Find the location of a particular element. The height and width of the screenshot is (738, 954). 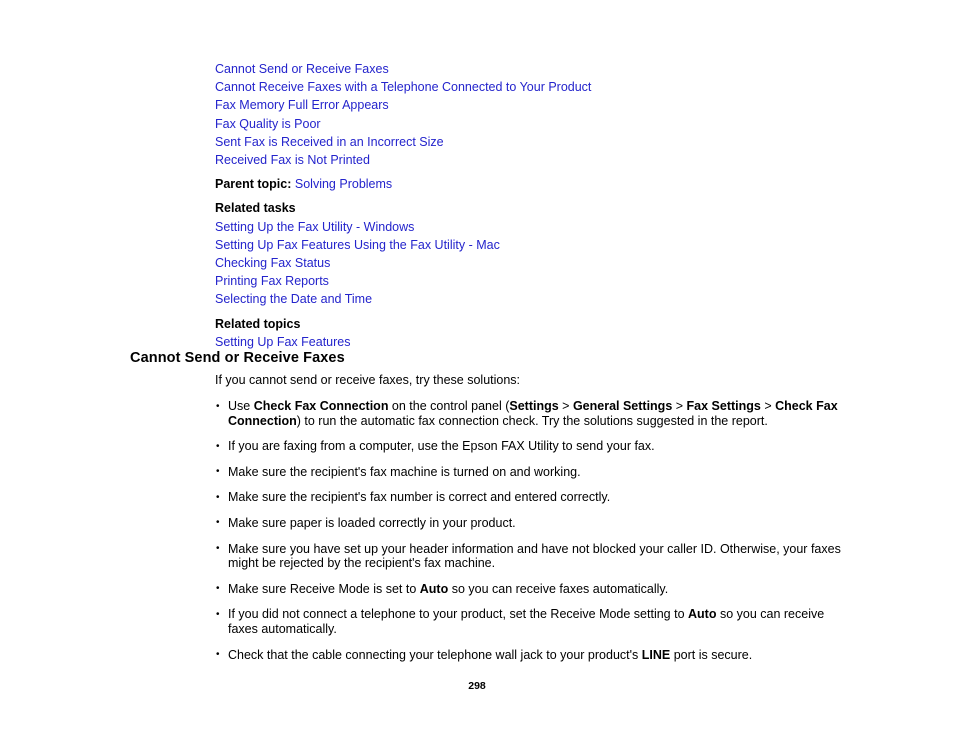

toc-link-cannot-send-or-receive-faxes: Cannot Send or Receive Faxes is located at coordinates (565, 69).